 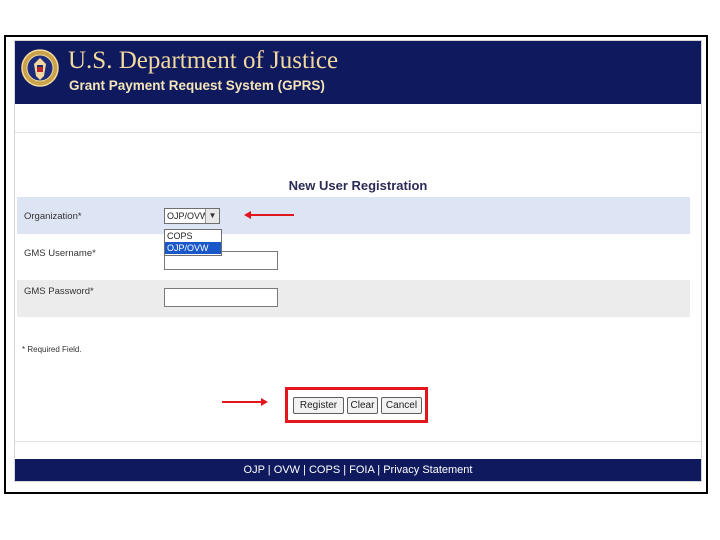 What do you see at coordinates (427, 470) in the screenshot?
I see `footer-link-privacy-statement: Privacy Statement` at bounding box center [427, 470].